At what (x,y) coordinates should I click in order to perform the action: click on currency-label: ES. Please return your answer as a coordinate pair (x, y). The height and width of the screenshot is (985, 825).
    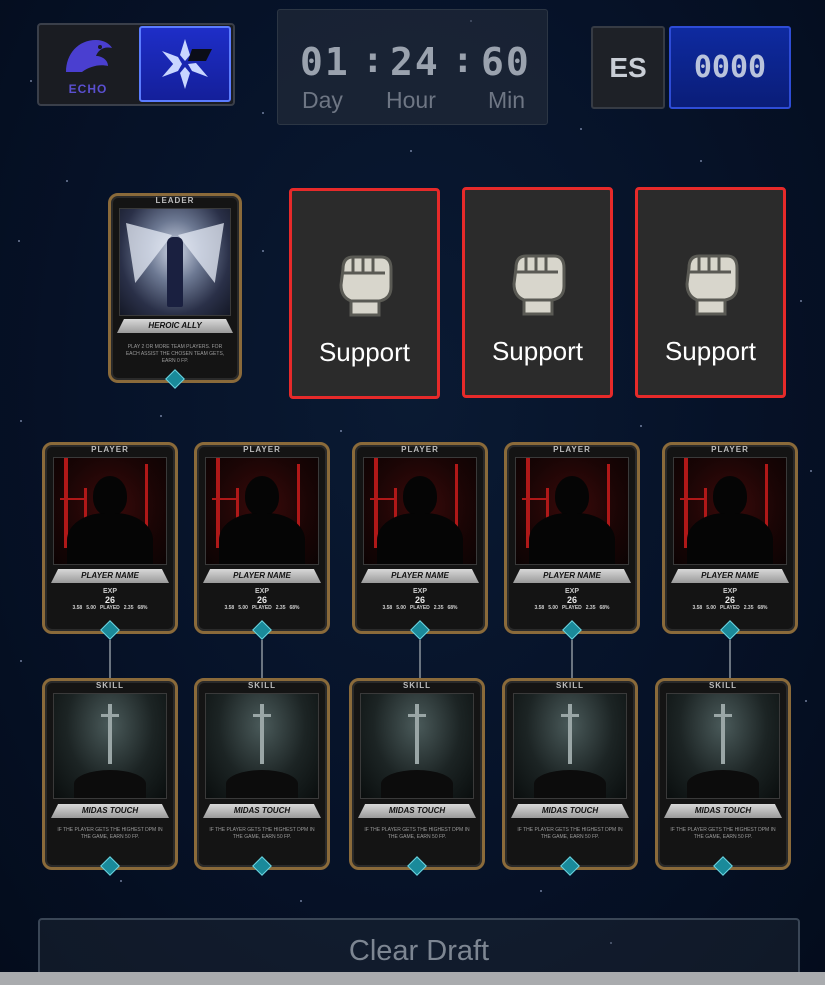
    Looking at the image, I should click on (628, 67).